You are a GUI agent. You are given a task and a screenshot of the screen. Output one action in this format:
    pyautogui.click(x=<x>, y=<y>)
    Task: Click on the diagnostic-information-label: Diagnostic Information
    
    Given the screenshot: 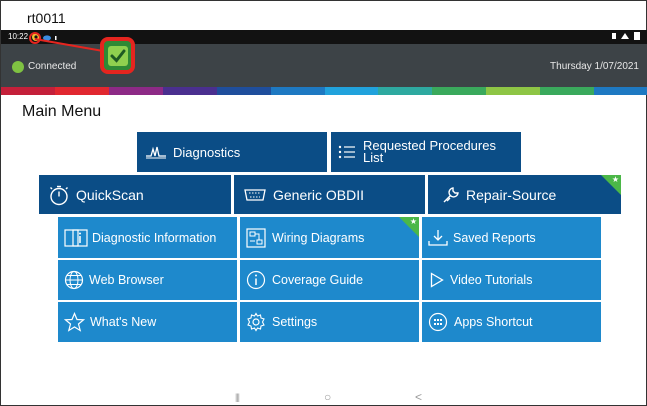 What is the action you would take?
    pyautogui.click(x=154, y=237)
    